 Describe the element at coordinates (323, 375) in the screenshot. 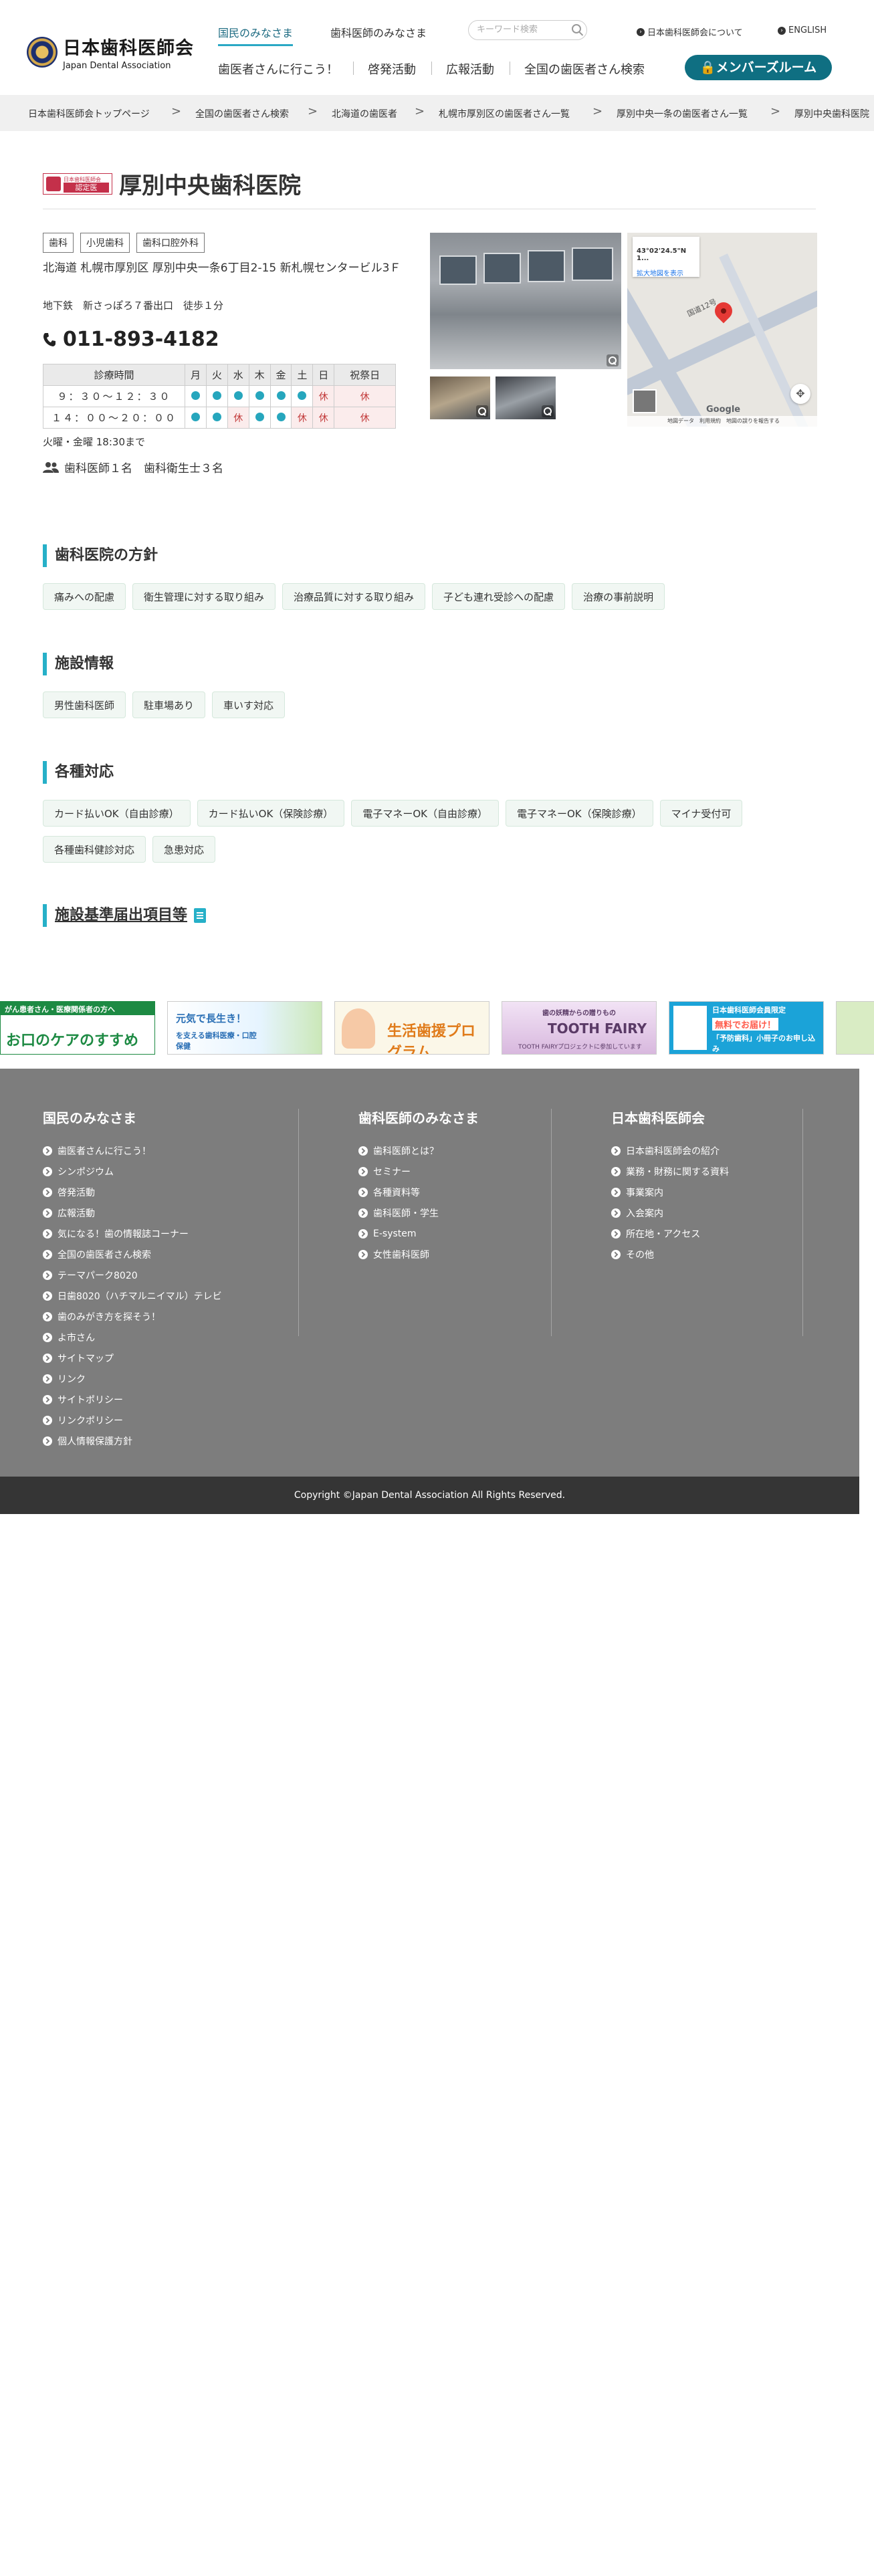

I see `hours-header-day: 日` at that location.